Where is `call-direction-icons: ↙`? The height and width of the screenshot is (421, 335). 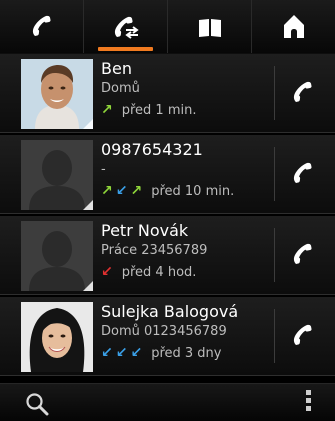
call-direction-icons: ↙ is located at coordinates (108, 272).